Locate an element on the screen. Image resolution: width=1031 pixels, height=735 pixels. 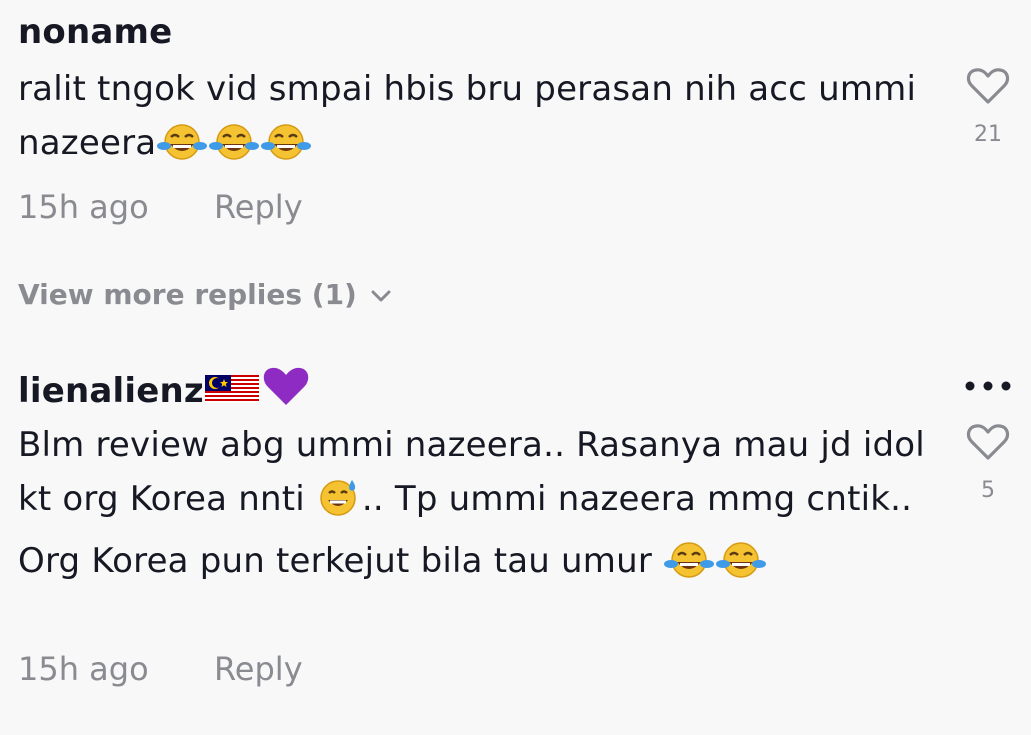
purple-heart-icon is located at coordinates (286, 390).